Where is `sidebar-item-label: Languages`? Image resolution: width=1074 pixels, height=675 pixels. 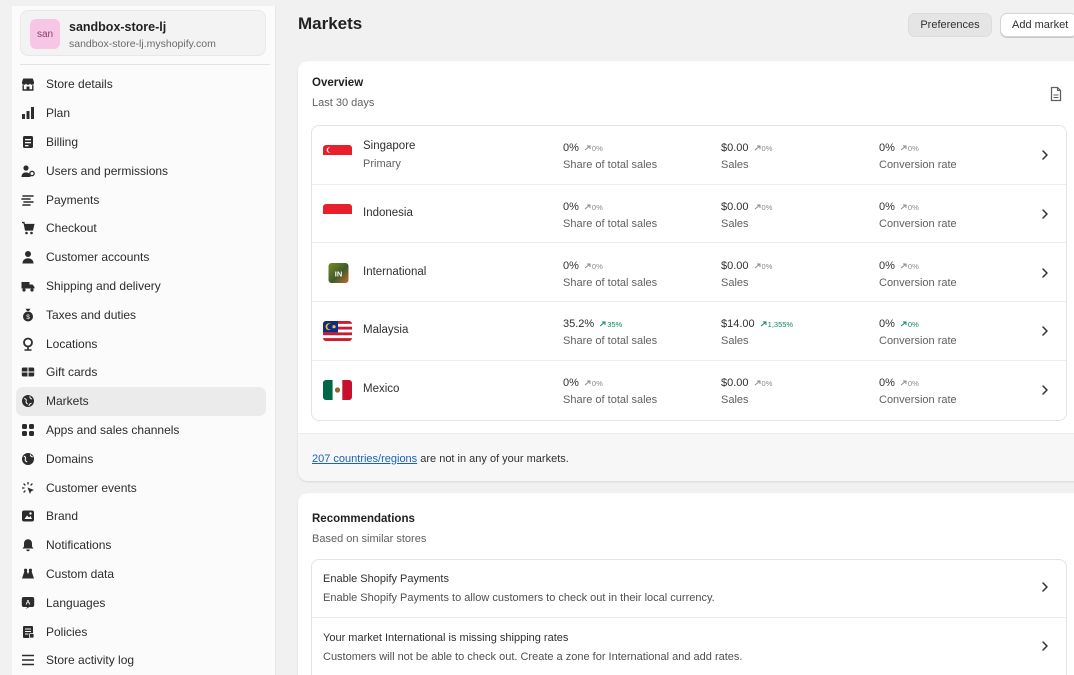 sidebar-item-label: Languages is located at coordinates (76, 602).